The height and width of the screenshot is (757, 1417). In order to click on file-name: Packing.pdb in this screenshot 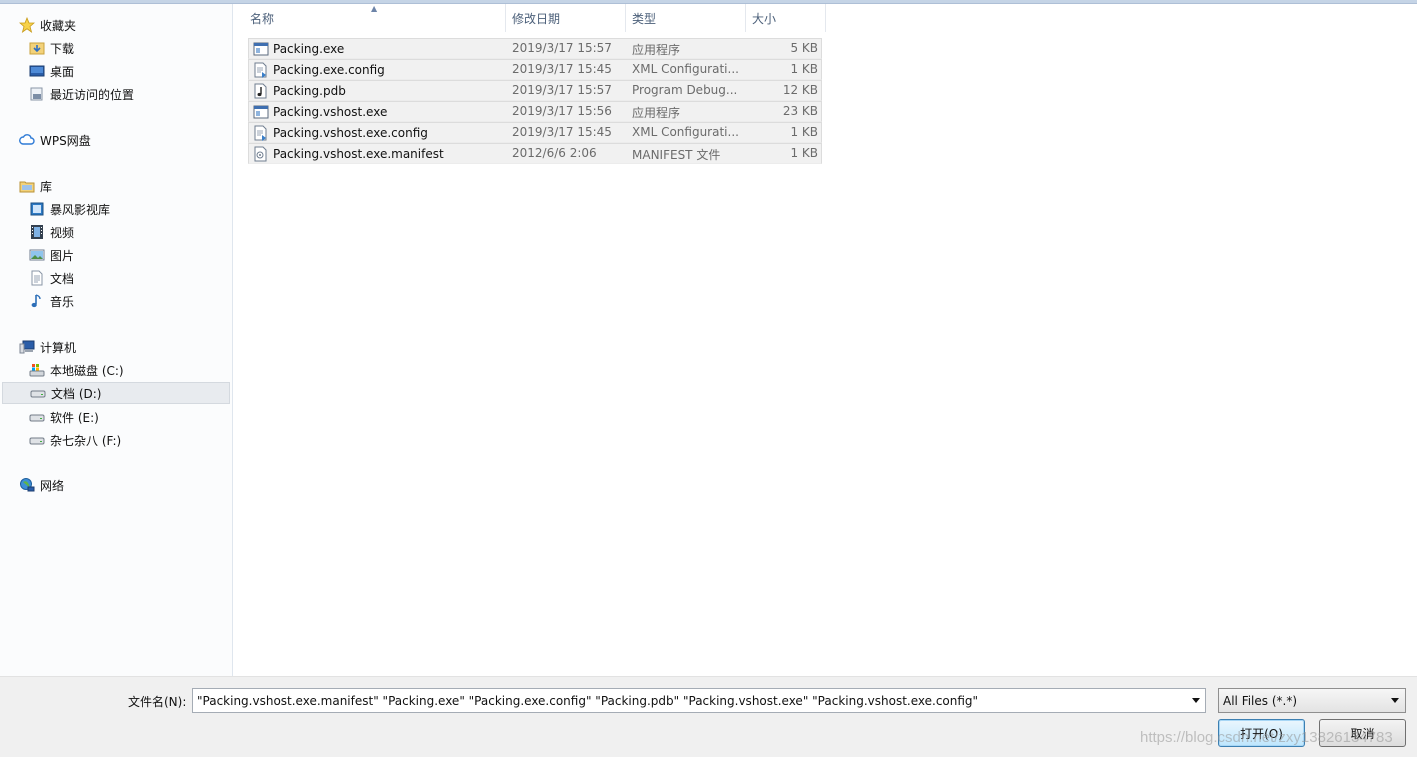, I will do `click(309, 91)`.